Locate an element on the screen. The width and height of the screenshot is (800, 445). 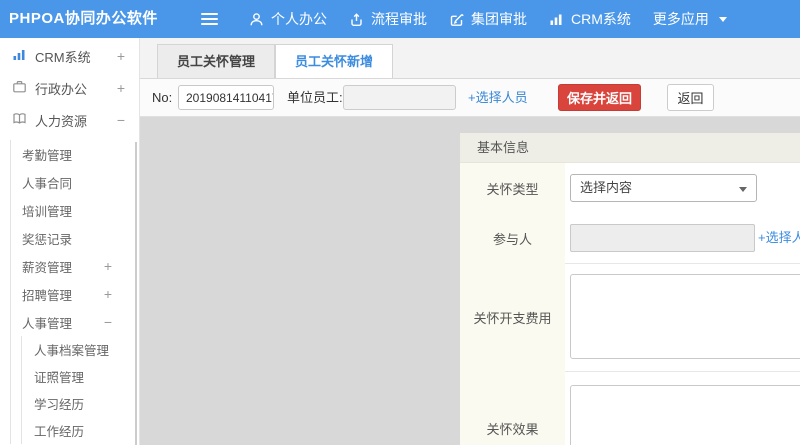
care-effect-label: 关怀效果 is located at coordinates (512, 408).